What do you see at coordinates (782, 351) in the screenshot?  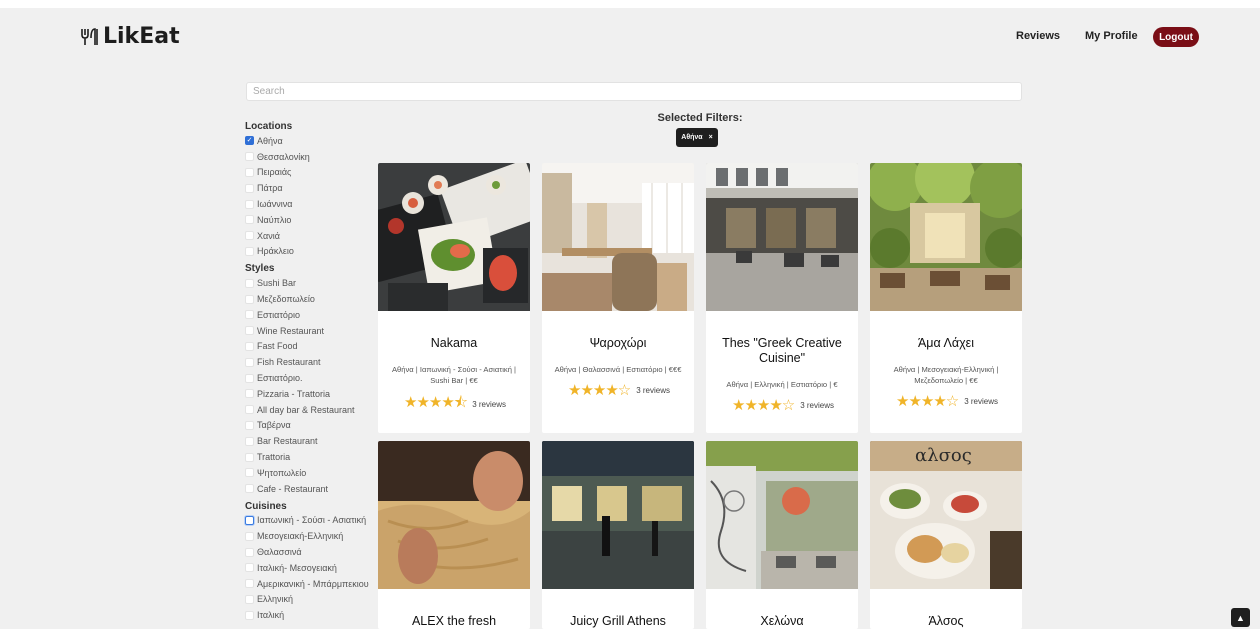 I see `restaurant-name: Thes "Greek Creative Cuisine"` at bounding box center [782, 351].